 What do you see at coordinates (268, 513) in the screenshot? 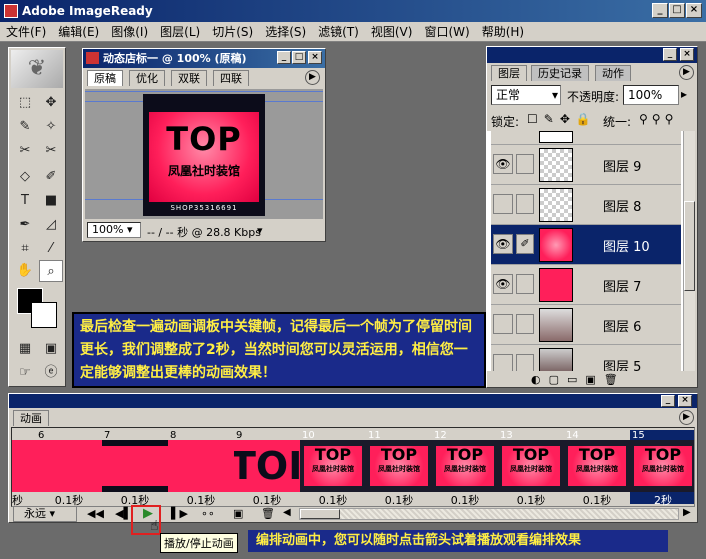
I see `delete-frame-icon: 🗑` at bounding box center [268, 513].